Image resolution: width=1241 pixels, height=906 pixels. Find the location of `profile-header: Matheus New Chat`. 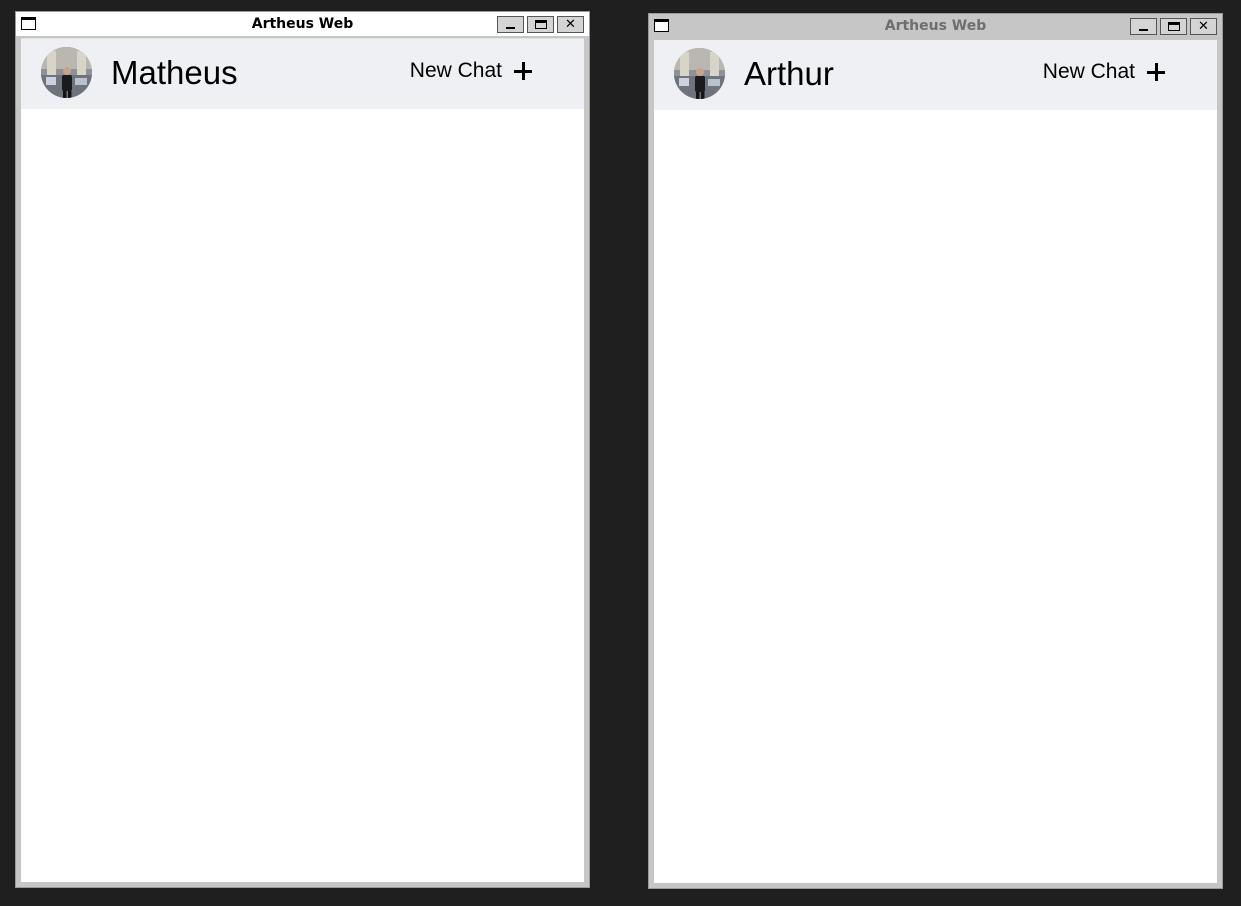

profile-header: Matheus New Chat is located at coordinates (302, 74).